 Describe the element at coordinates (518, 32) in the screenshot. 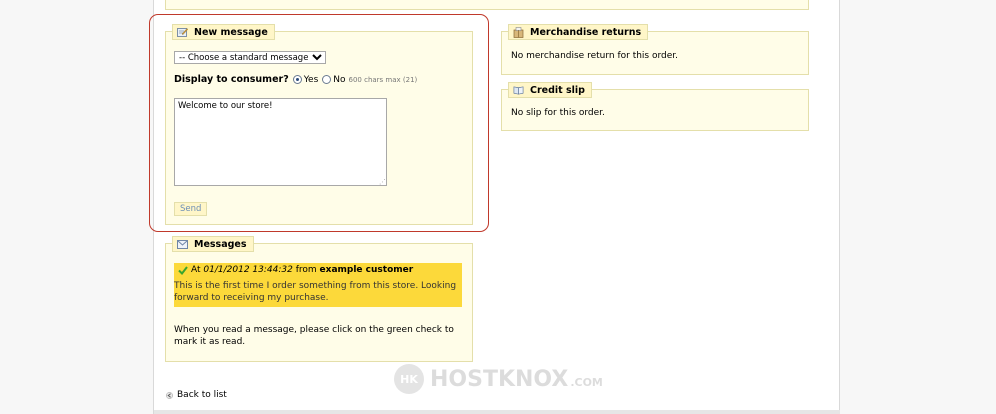

I see `package-icon` at that location.